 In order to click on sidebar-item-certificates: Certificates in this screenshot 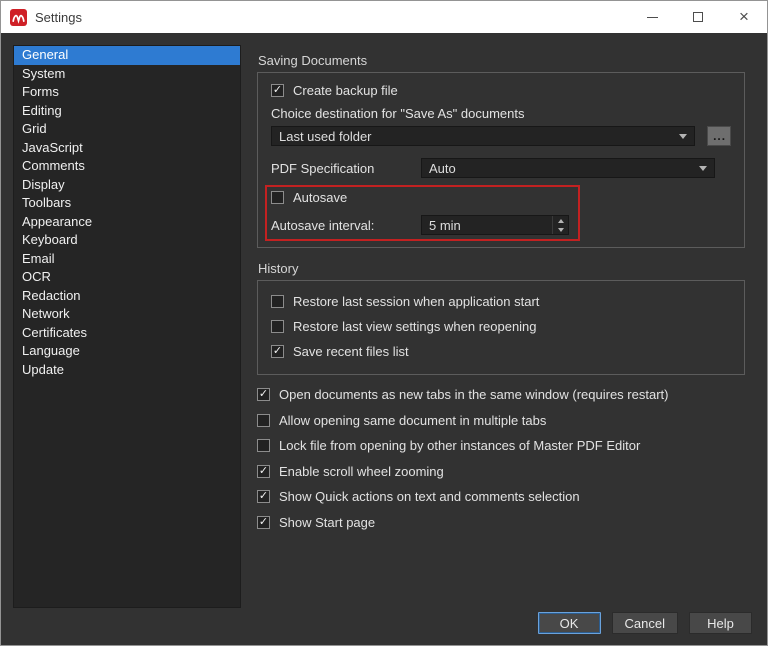, I will do `click(127, 333)`.